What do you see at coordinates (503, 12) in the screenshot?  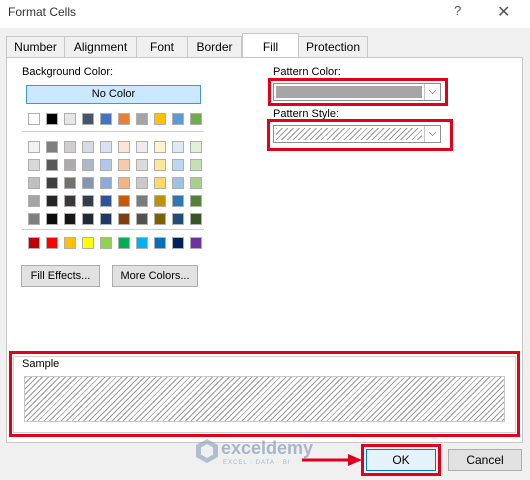 I see `close-icon: ✕` at bounding box center [503, 12].